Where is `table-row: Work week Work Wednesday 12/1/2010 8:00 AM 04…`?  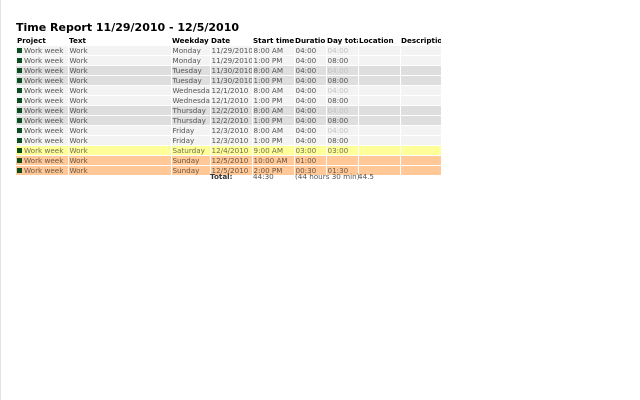 table-row: Work week Work Wednesday 12/1/2010 8:00 AM 04… is located at coordinates (229, 90).